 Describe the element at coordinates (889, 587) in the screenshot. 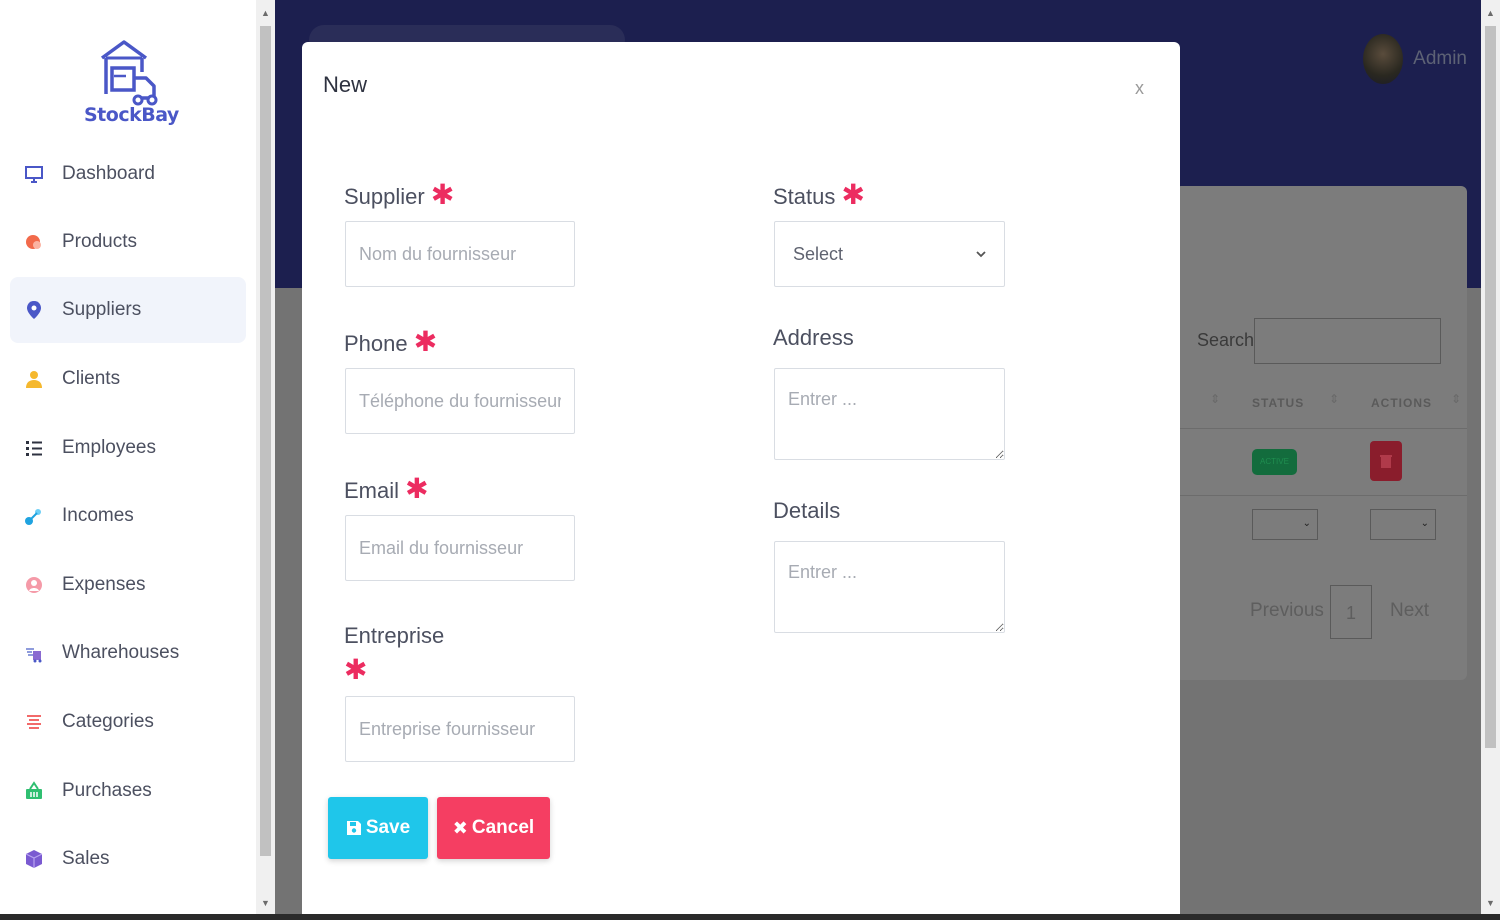

I see `details-textarea` at that location.